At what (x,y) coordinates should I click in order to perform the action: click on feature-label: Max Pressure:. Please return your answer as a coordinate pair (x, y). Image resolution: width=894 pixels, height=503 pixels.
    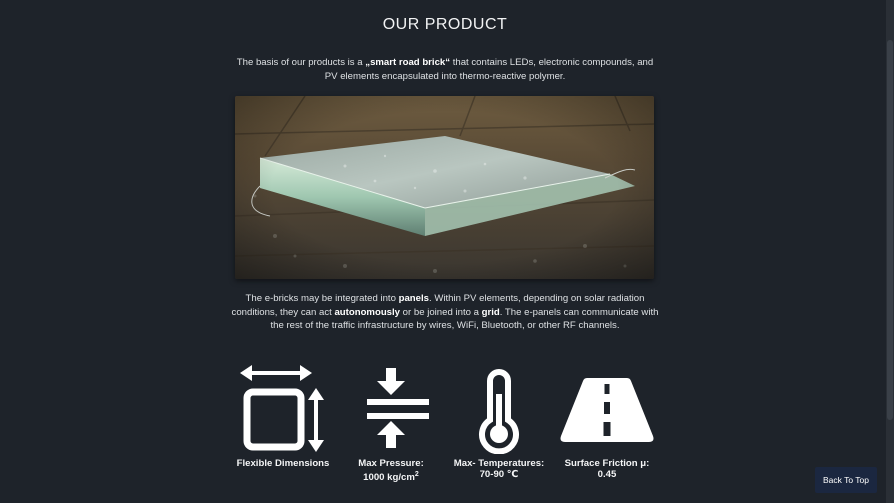
    Looking at the image, I should click on (391, 463).